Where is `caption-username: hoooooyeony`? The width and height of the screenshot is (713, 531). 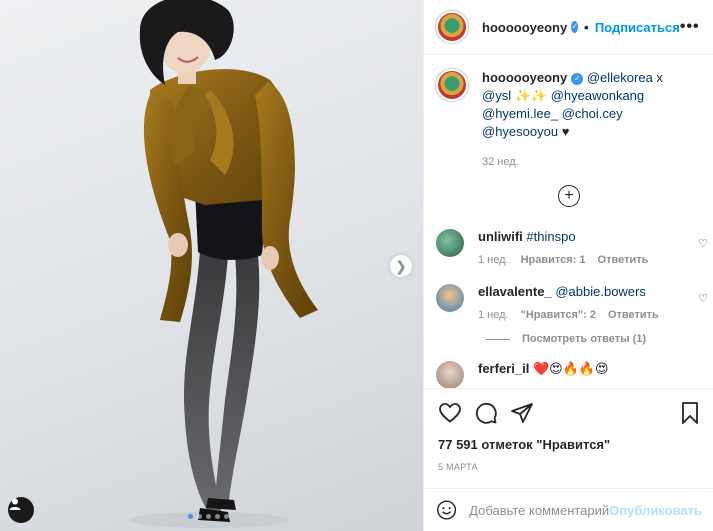 caption-username: hoooooyeony is located at coordinates (524, 77).